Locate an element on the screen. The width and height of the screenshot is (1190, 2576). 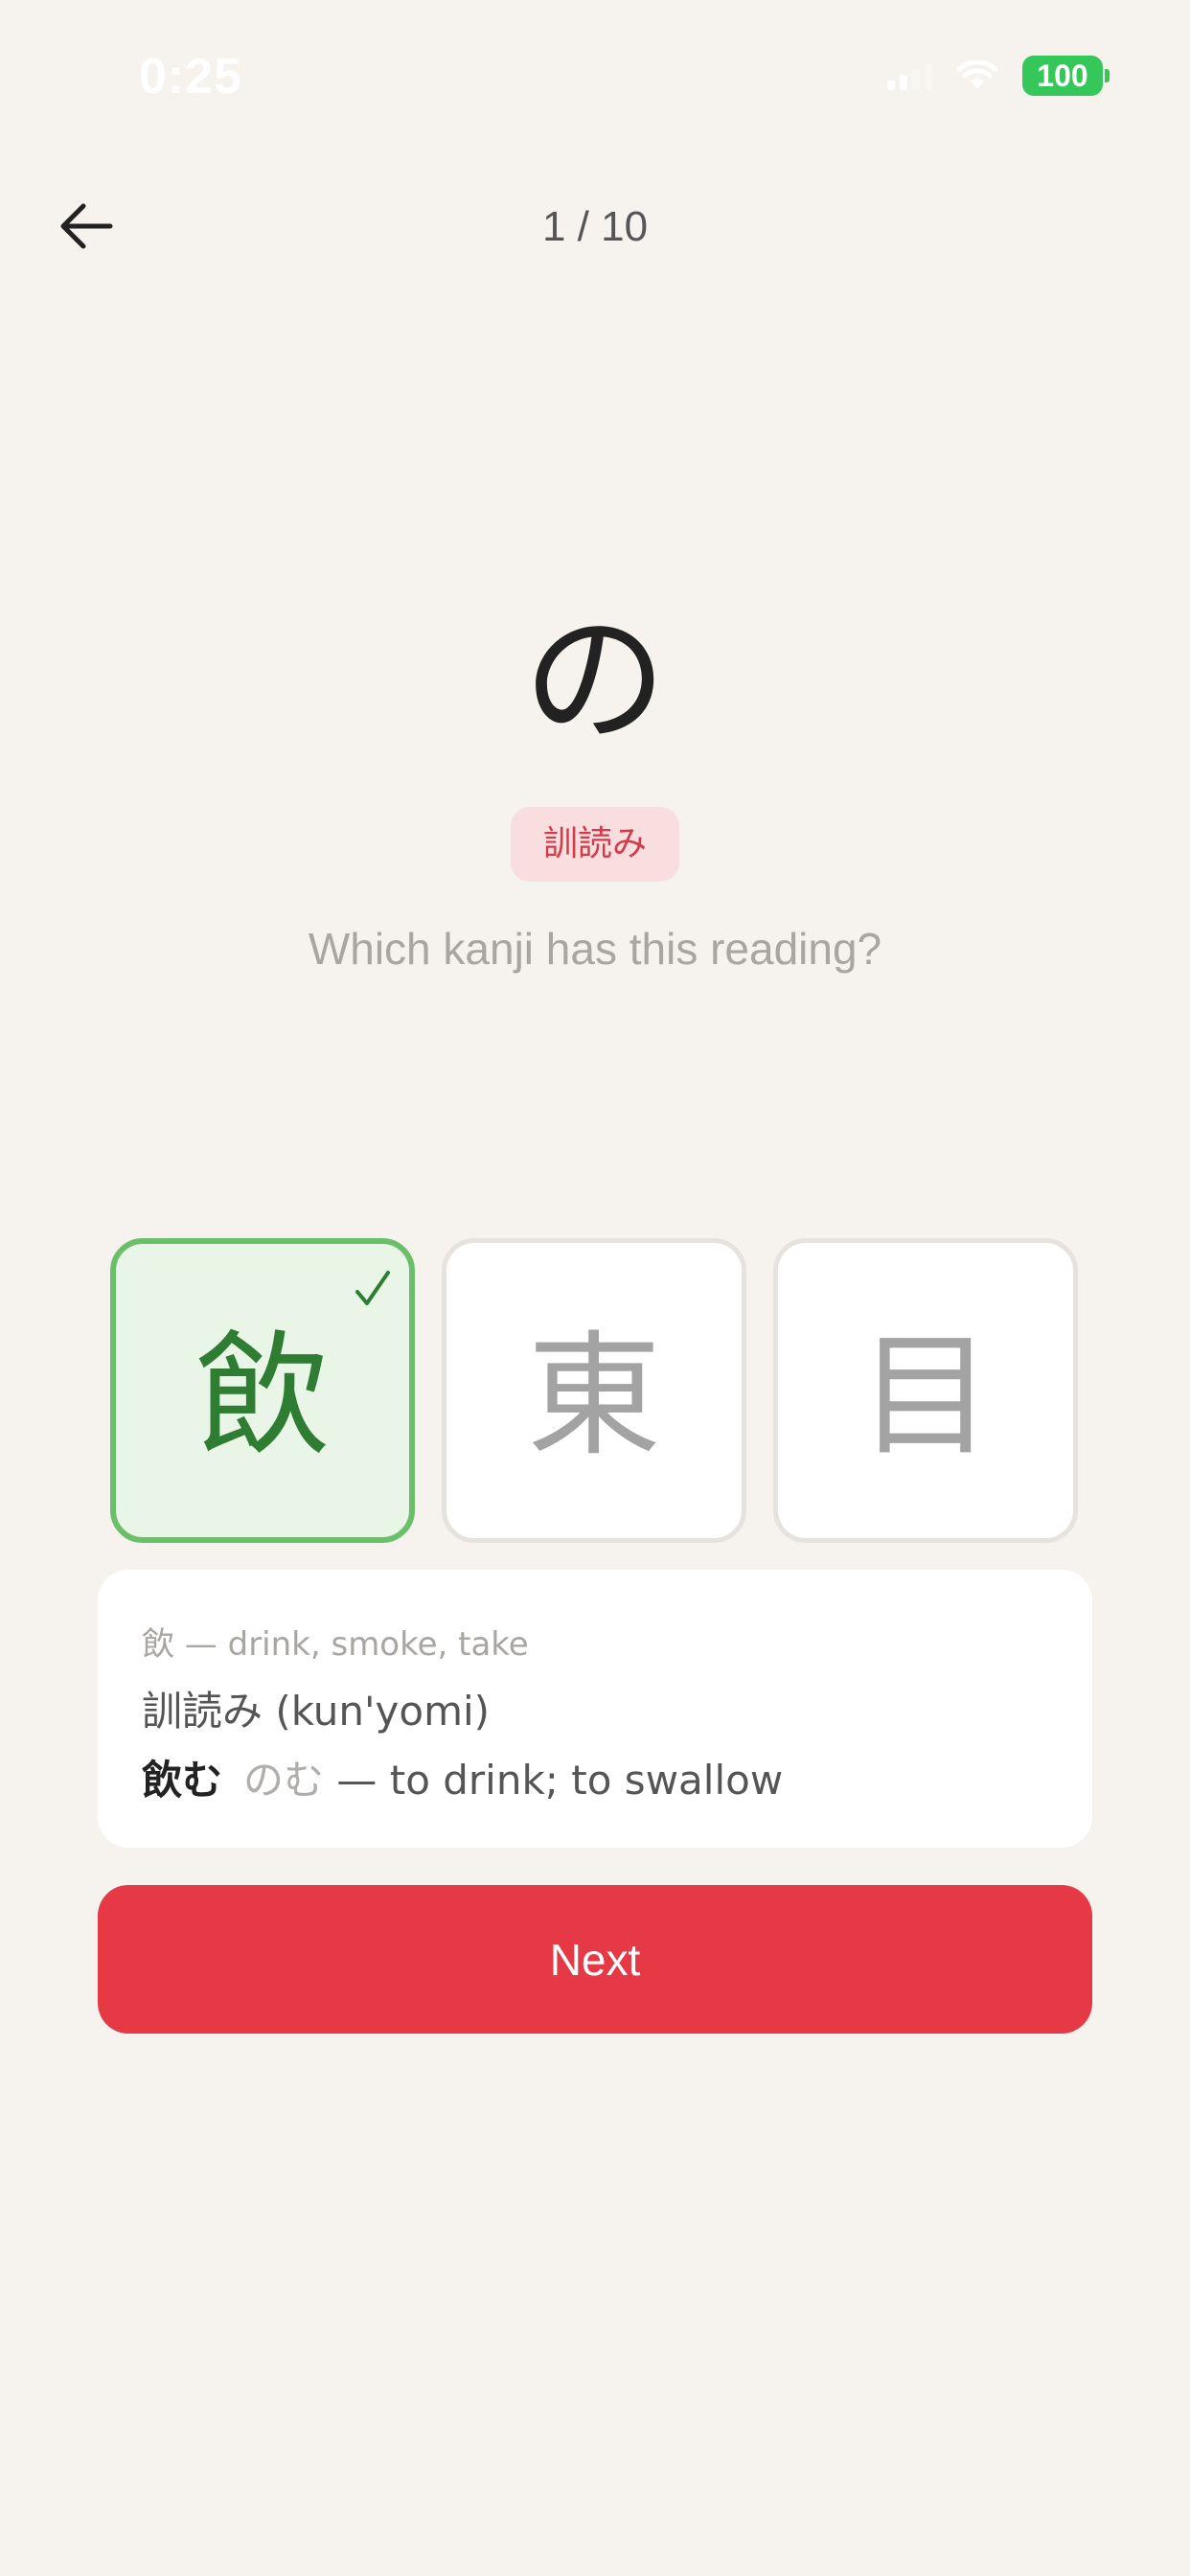
example-row: 飲む のむ — to drink; to swallow is located at coordinates (463, 1777).